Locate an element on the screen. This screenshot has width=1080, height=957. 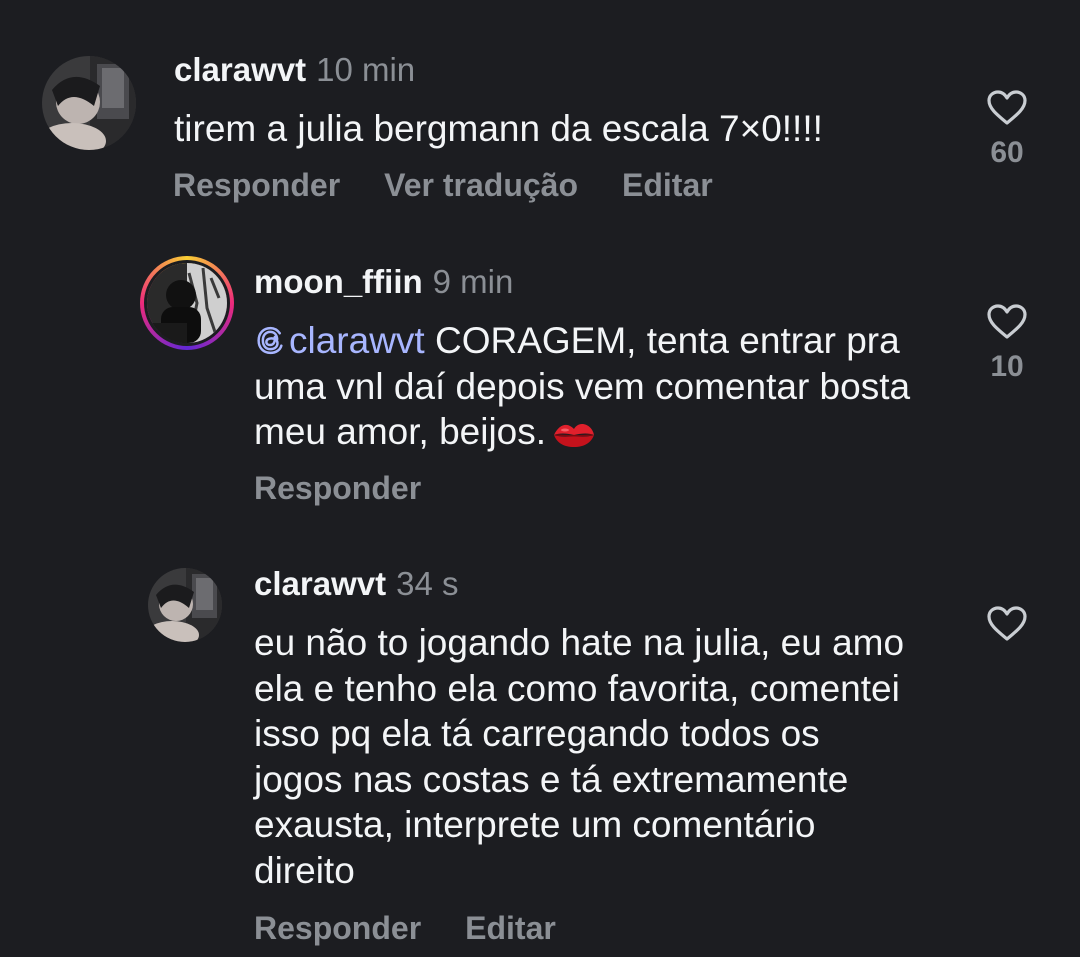
comment-text: tirem a julia bergmann da escala 7×0!!!! is located at coordinates (498, 128).